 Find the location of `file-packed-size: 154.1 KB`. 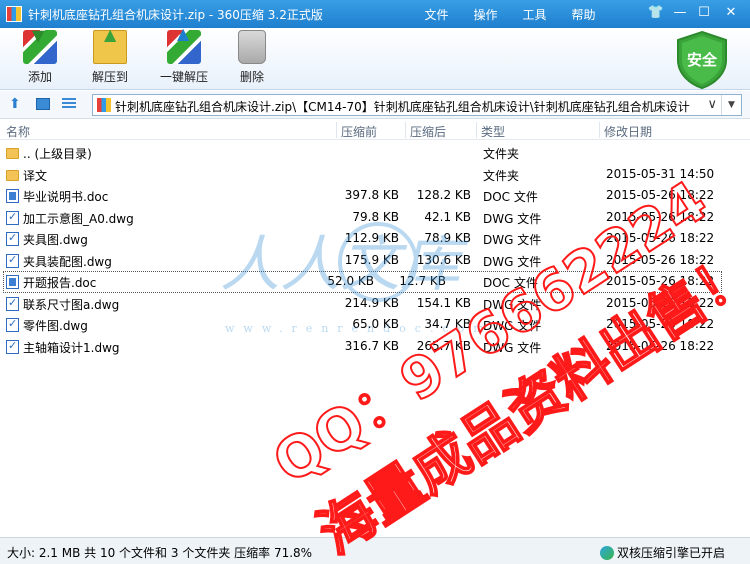

file-packed-size: 154.1 KB is located at coordinates (443, 302).